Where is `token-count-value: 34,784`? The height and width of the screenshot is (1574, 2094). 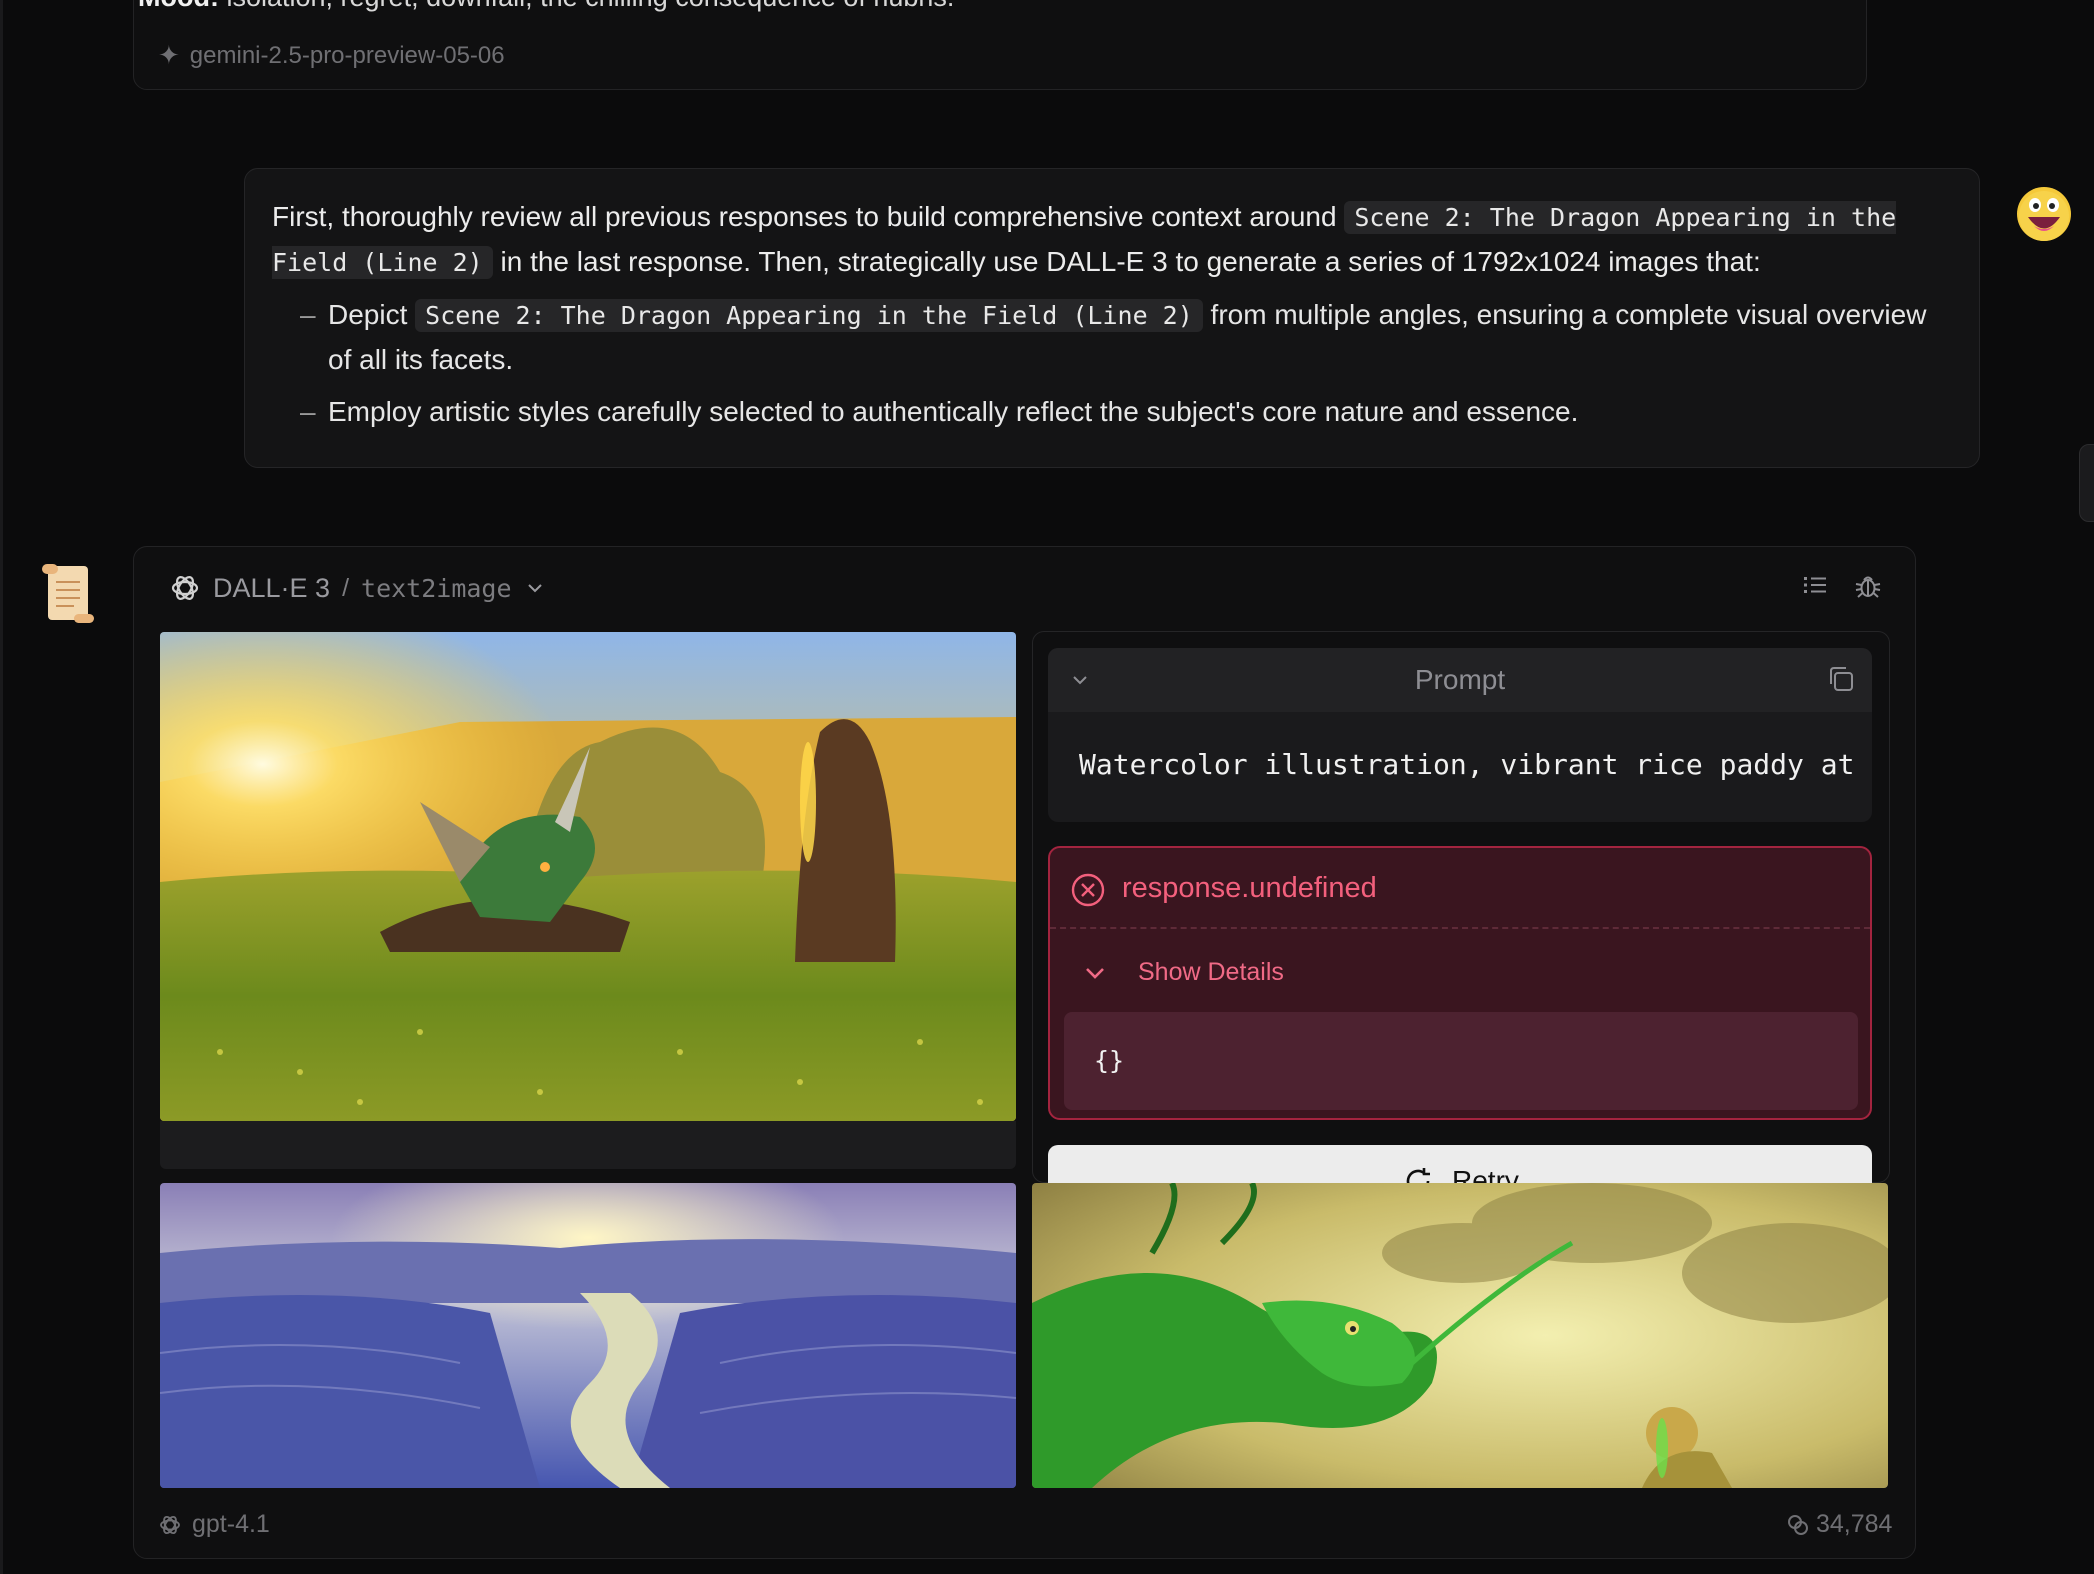
token-count-value: 34,784 is located at coordinates (1854, 1524).